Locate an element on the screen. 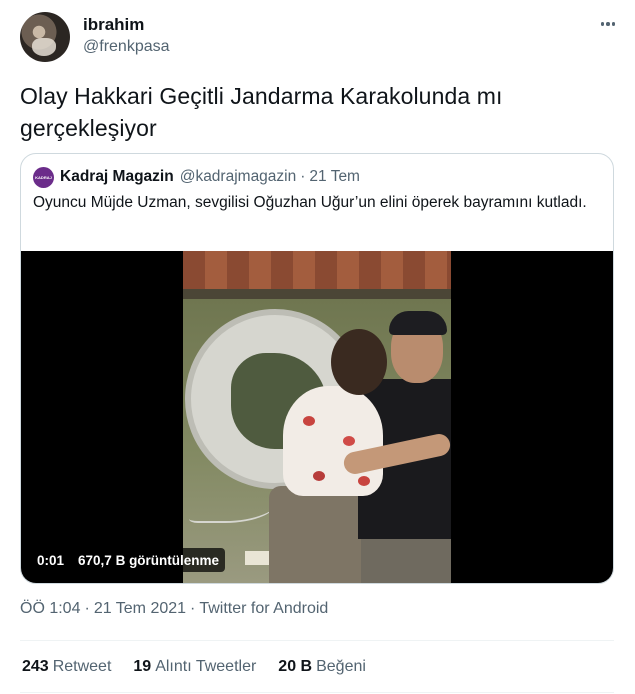 The image size is (635, 694). video-meta-badge: 0:01 670,7 B görüntülenme is located at coordinates (128, 560).